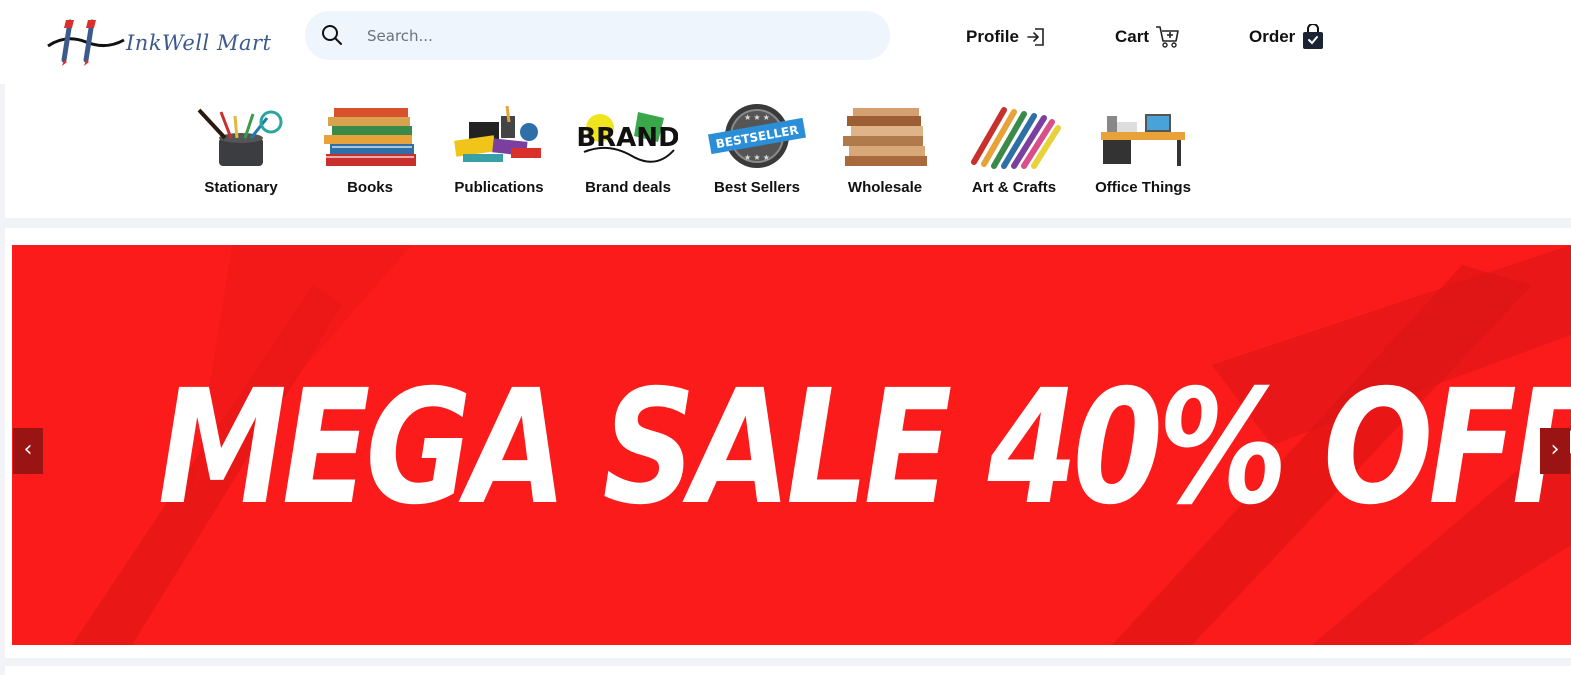 Image resolution: width=1571 pixels, height=675 pixels. I want to click on publications-image, so click(497, 133).